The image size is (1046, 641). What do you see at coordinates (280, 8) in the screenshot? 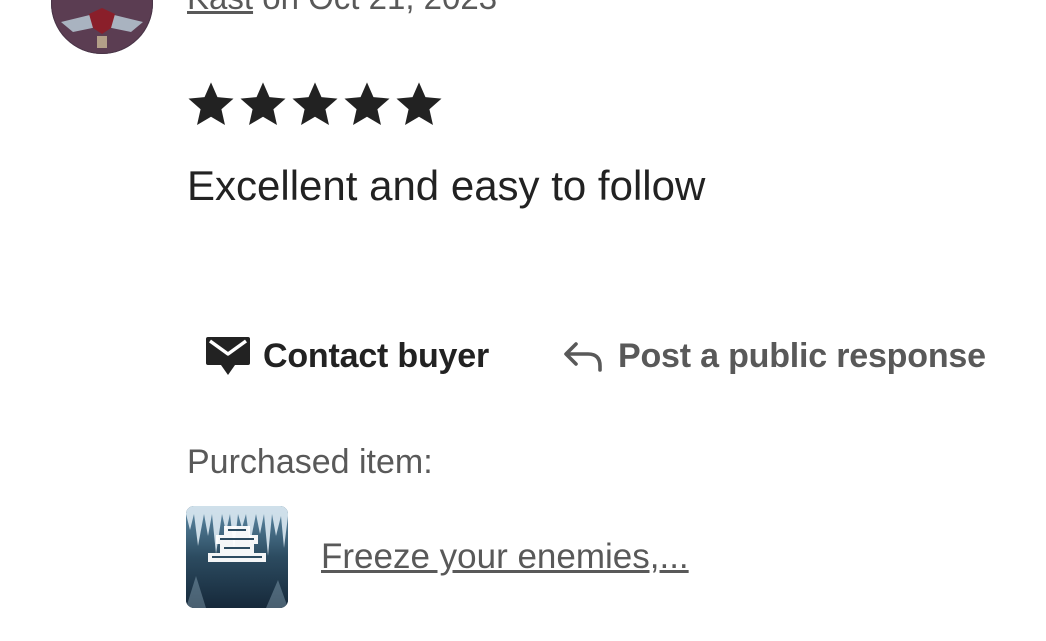
I see `date-prefix: on` at bounding box center [280, 8].